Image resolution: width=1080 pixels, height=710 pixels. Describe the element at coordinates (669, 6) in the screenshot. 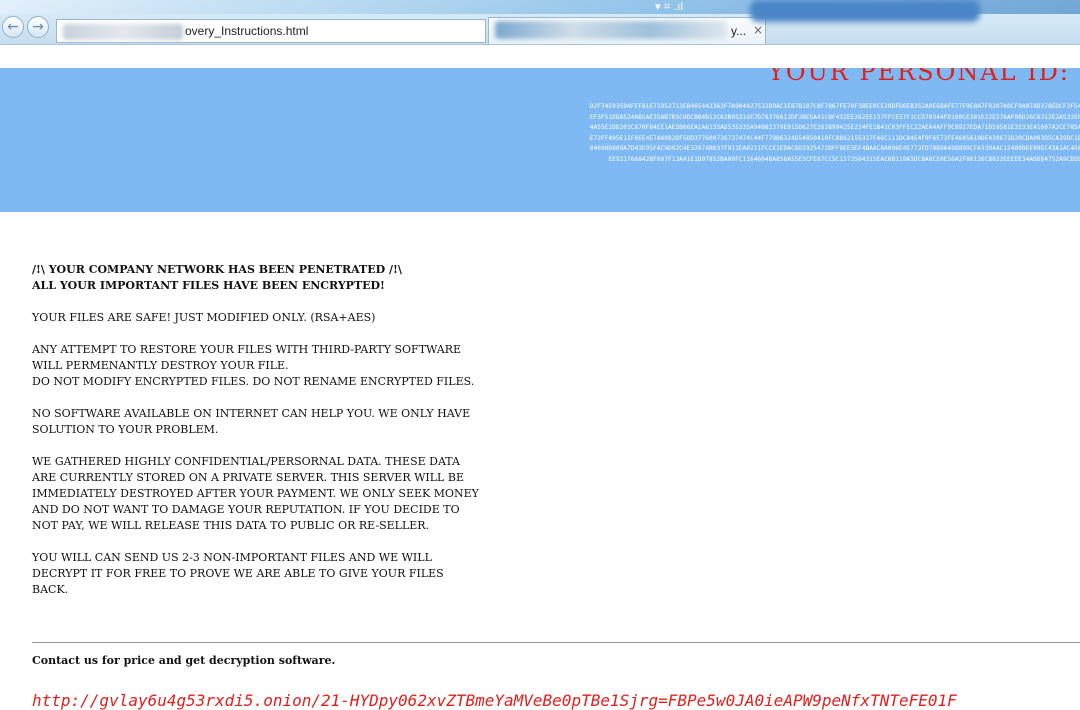

I see `tray-icons: ▾ ⌗ .ıl` at that location.